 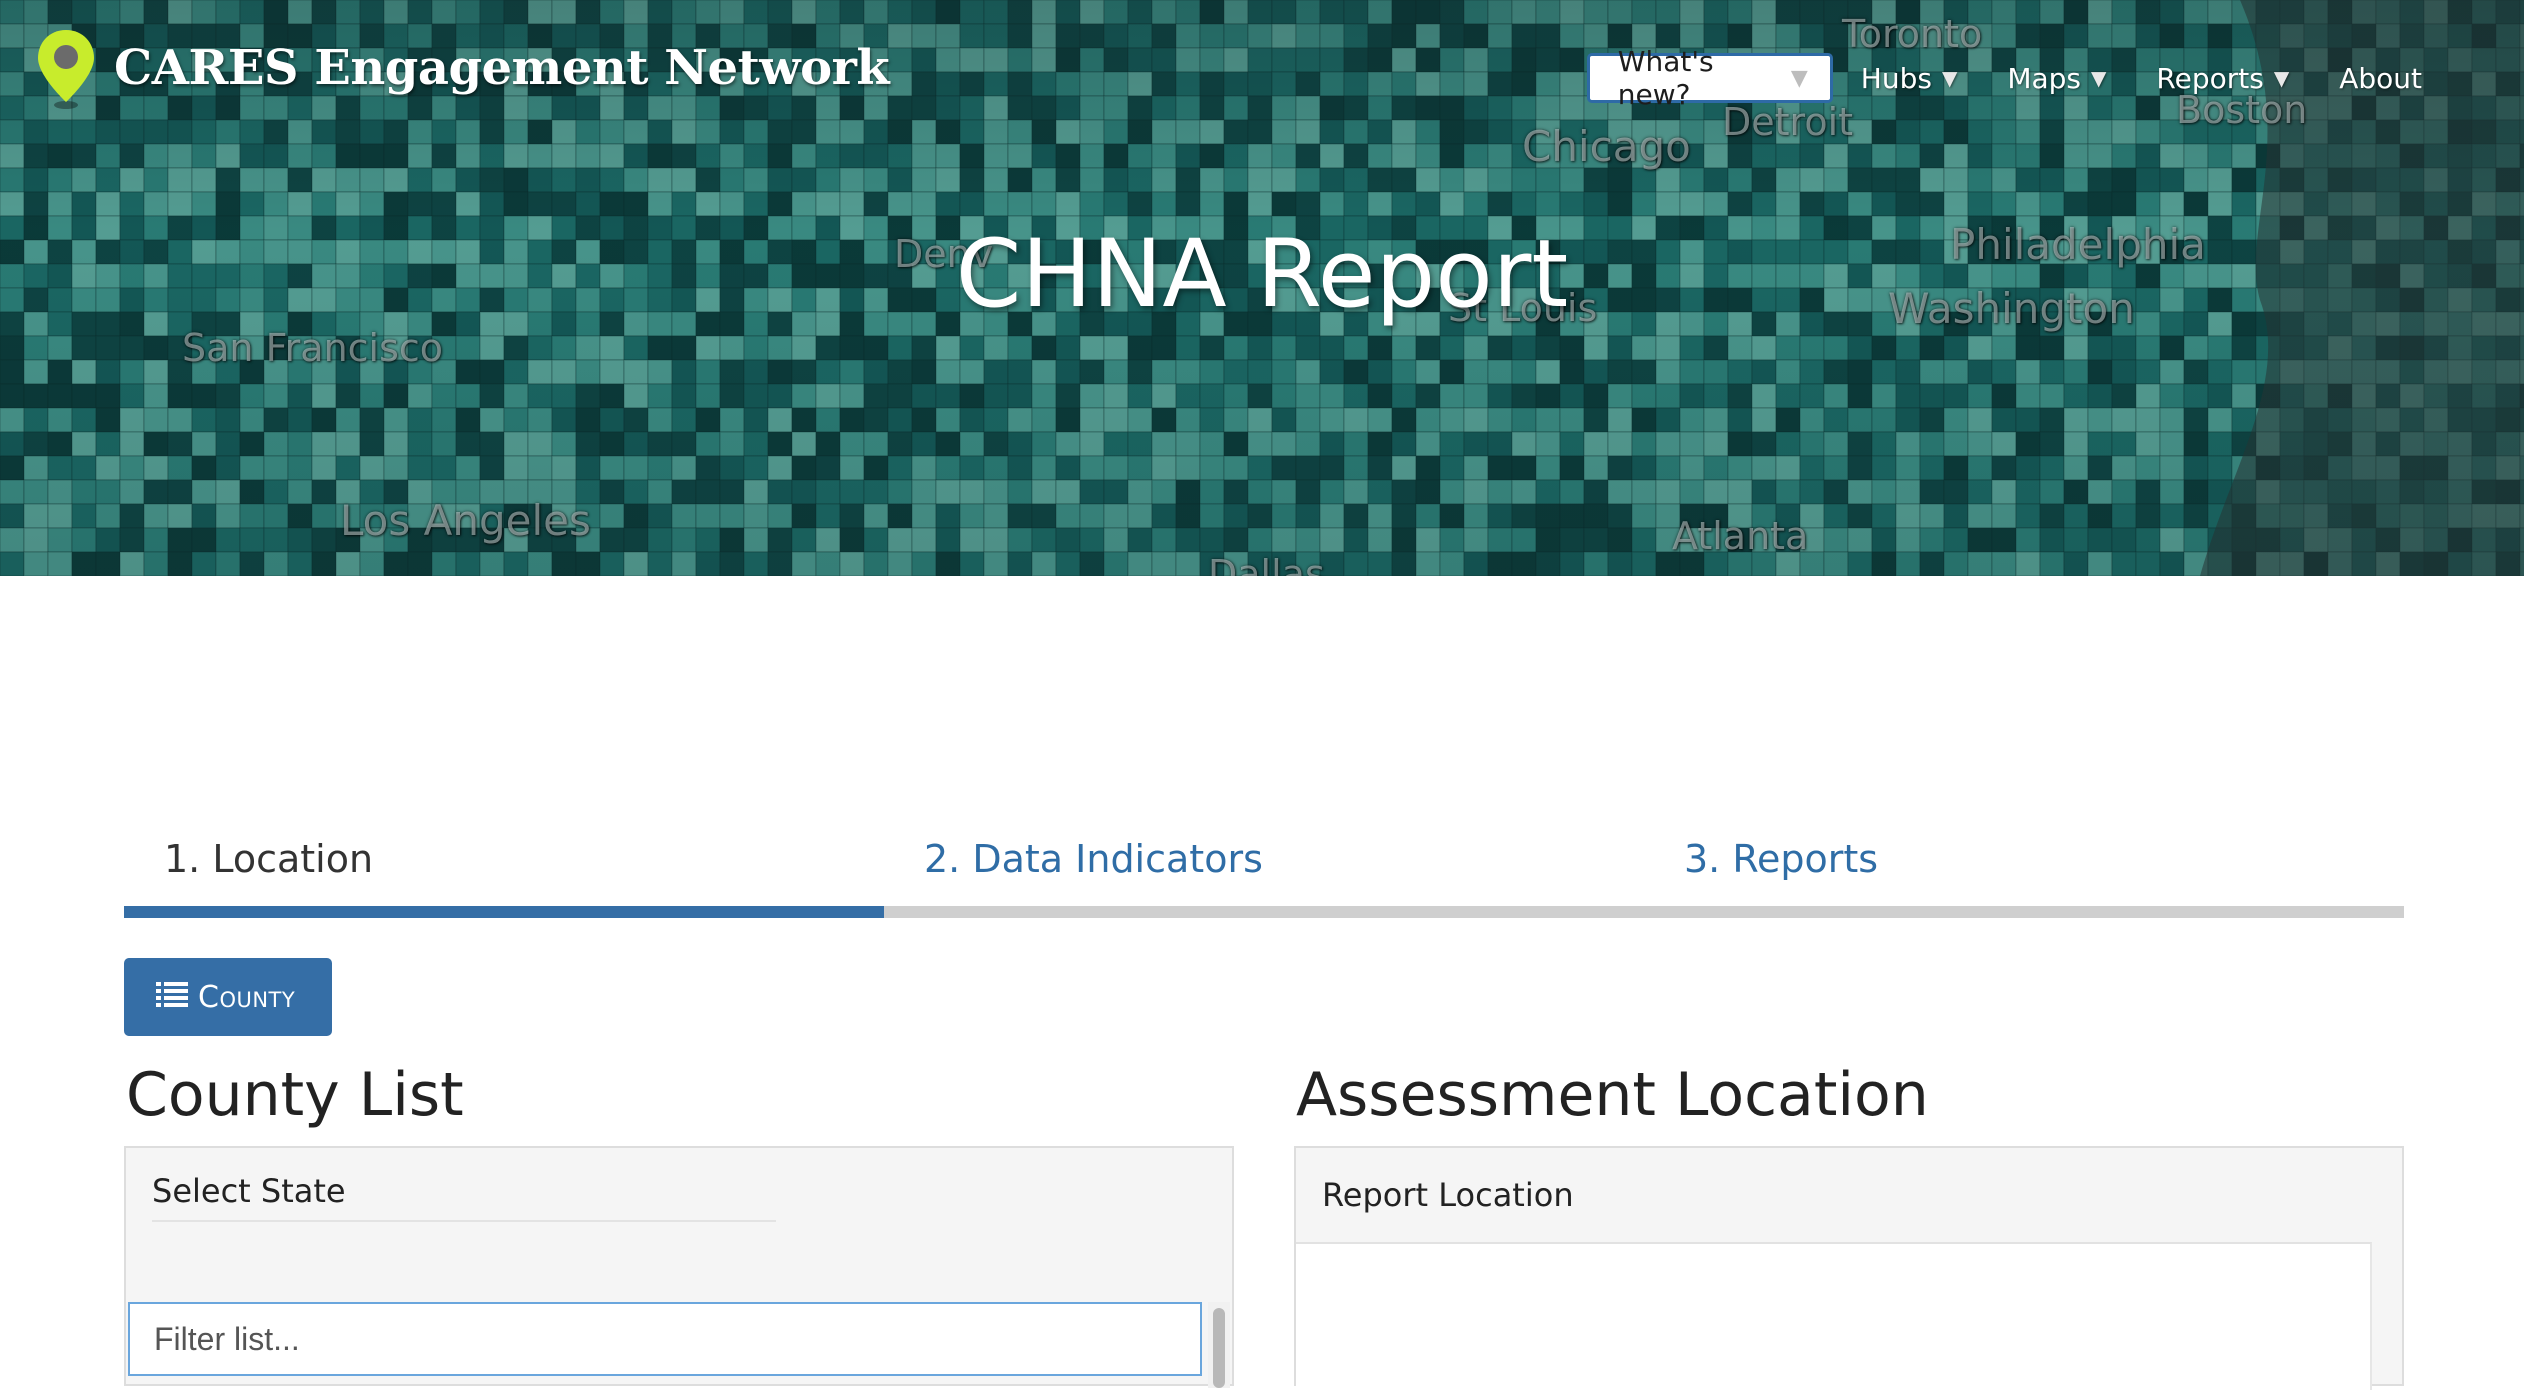 What do you see at coordinates (504, 859) in the screenshot?
I see `step-location-tab: 1. Location` at bounding box center [504, 859].